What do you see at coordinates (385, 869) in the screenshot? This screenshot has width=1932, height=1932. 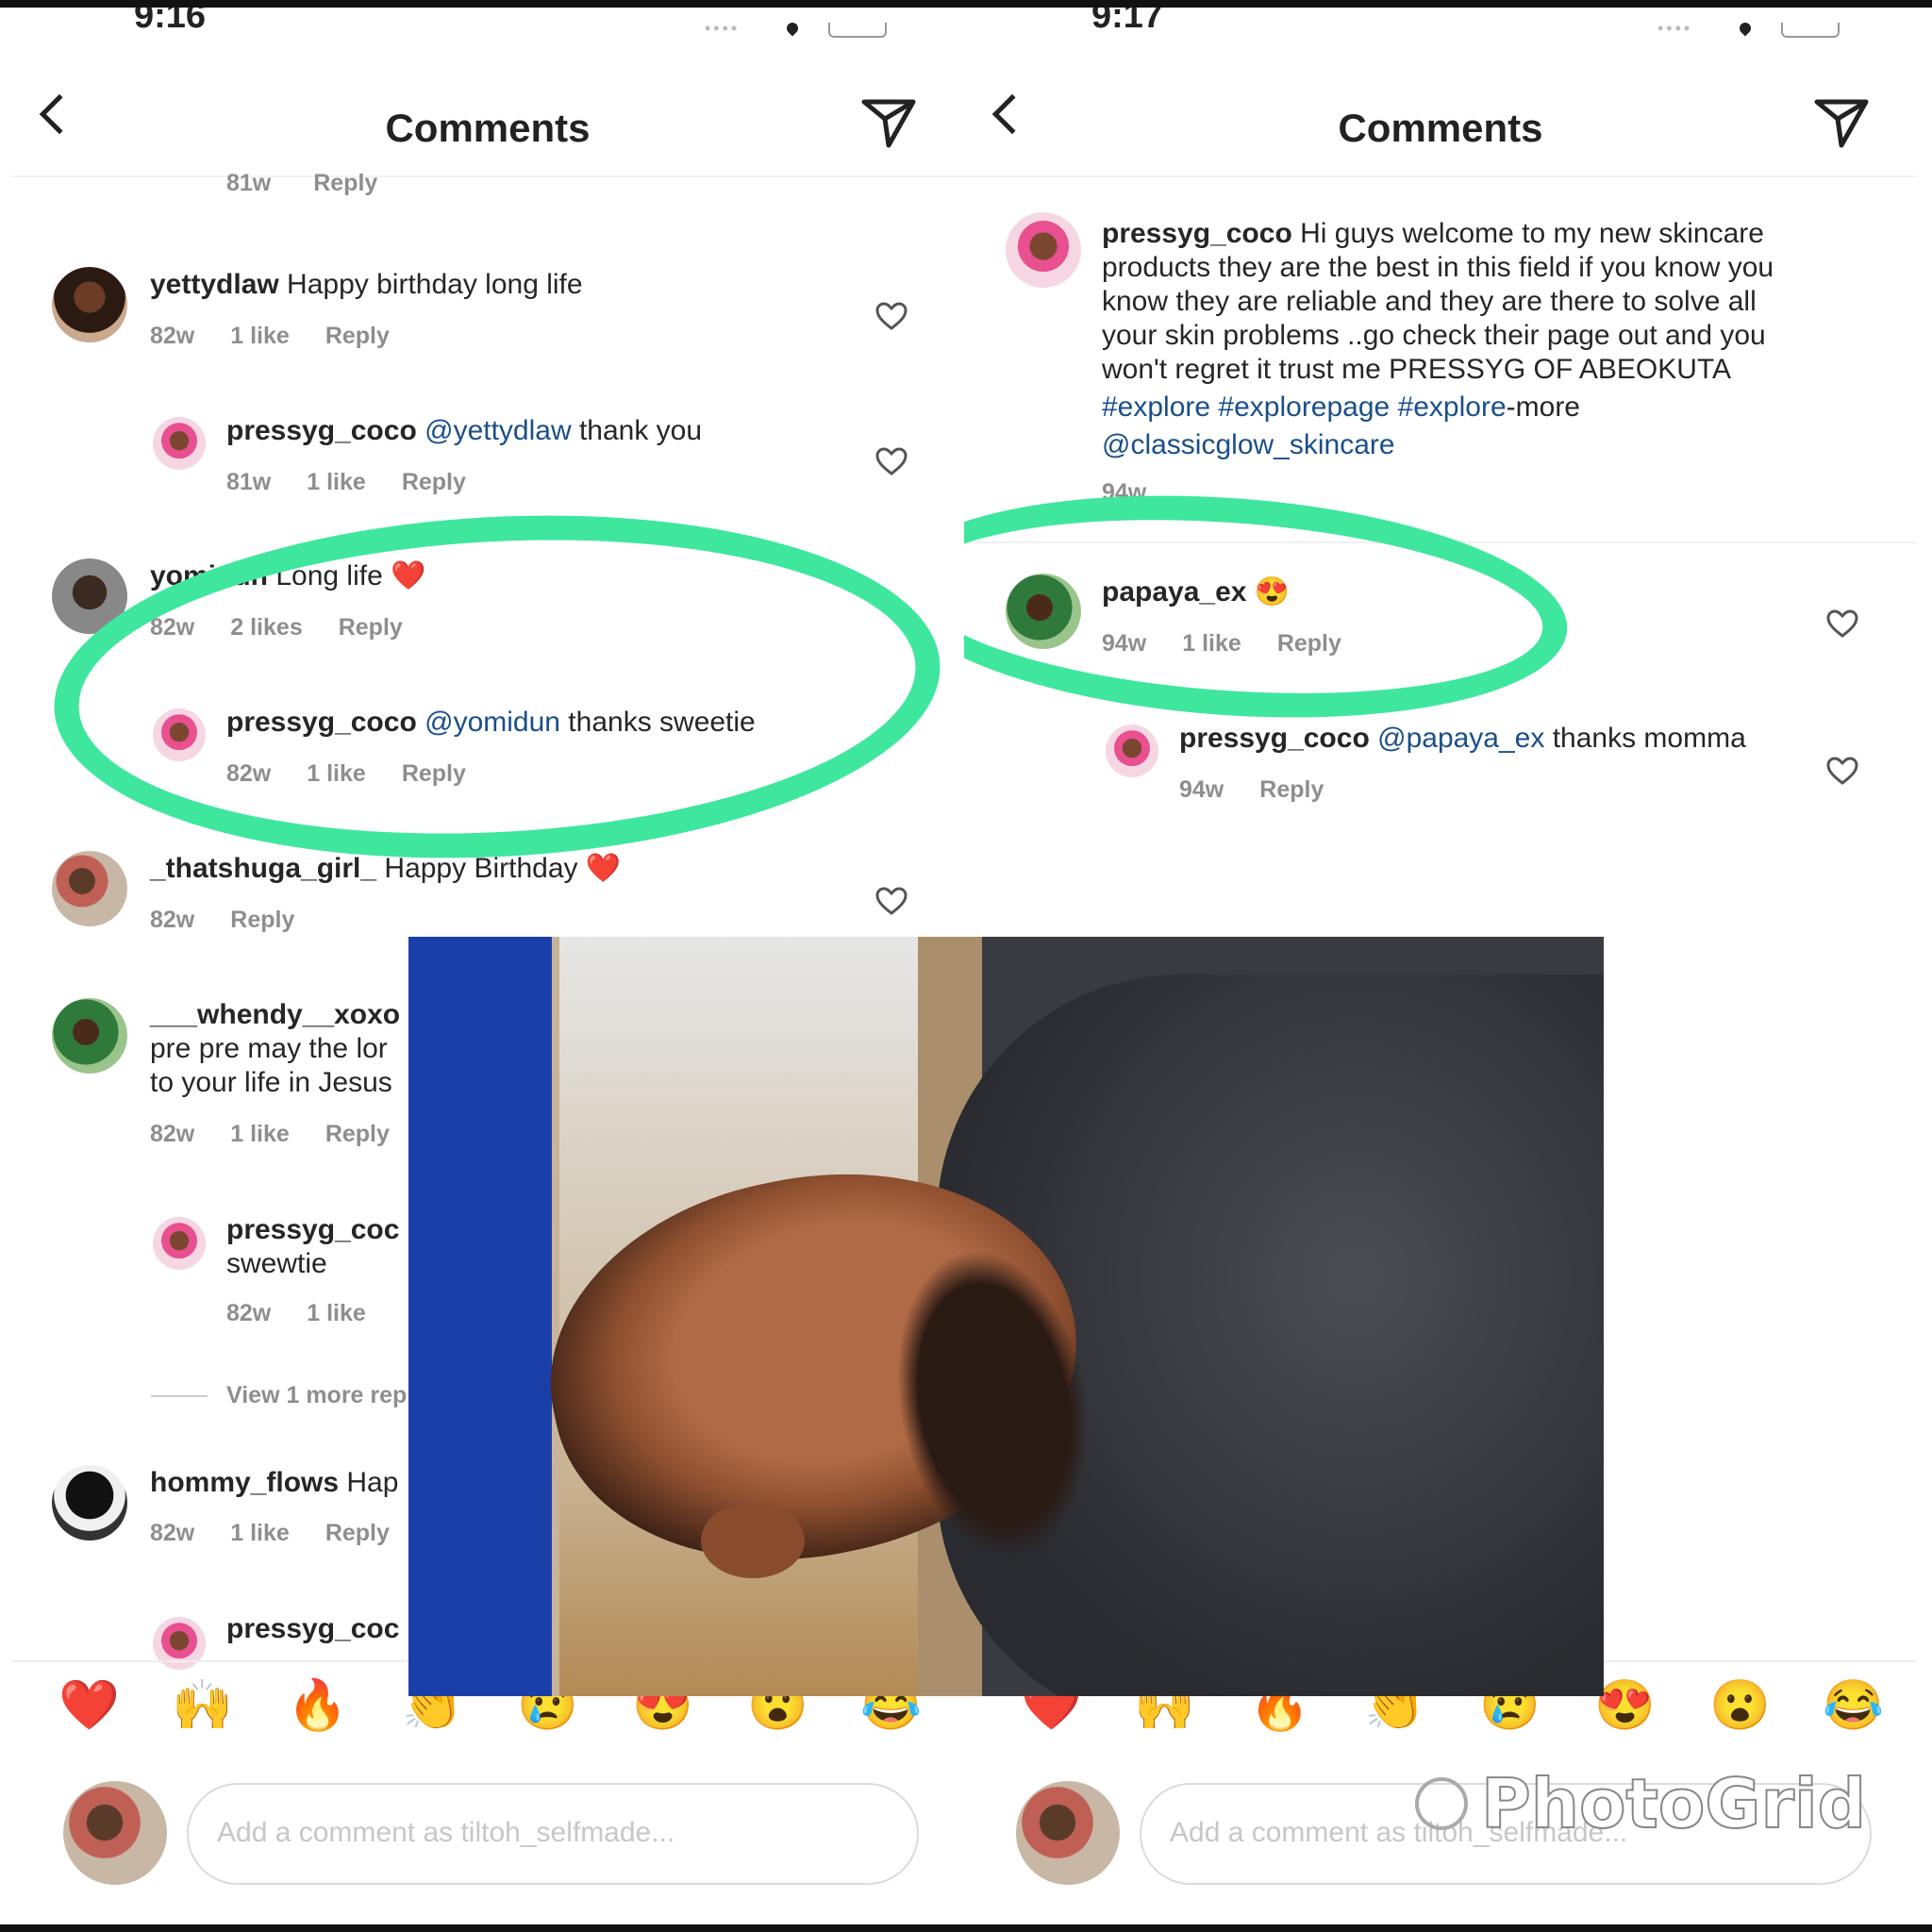 I see `comment-text: _thatshuga_girl_ Happy Birthday ❤️` at bounding box center [385, 869].